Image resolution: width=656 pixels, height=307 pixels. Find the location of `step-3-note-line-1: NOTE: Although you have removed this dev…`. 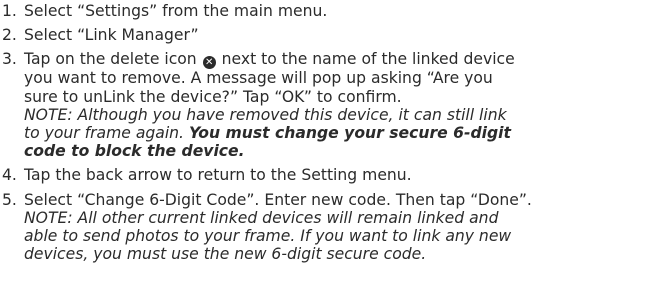

step-3-note-line-1: NOTE: Although you have removed this dev… is located at coordinates (265, 114).